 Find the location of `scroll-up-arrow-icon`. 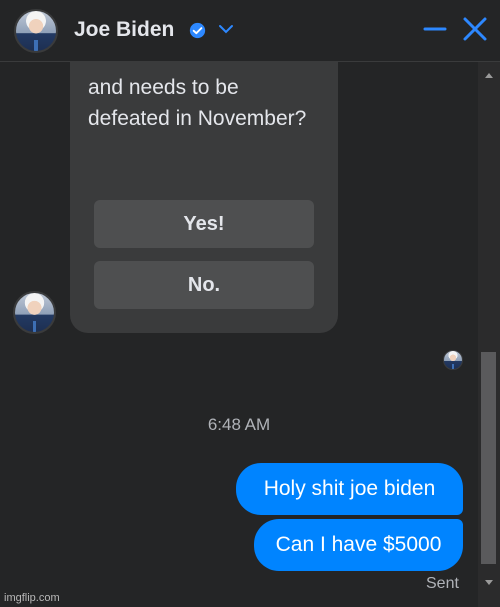

scroll-up-arrow-icon is located at coordinates (489, 75).